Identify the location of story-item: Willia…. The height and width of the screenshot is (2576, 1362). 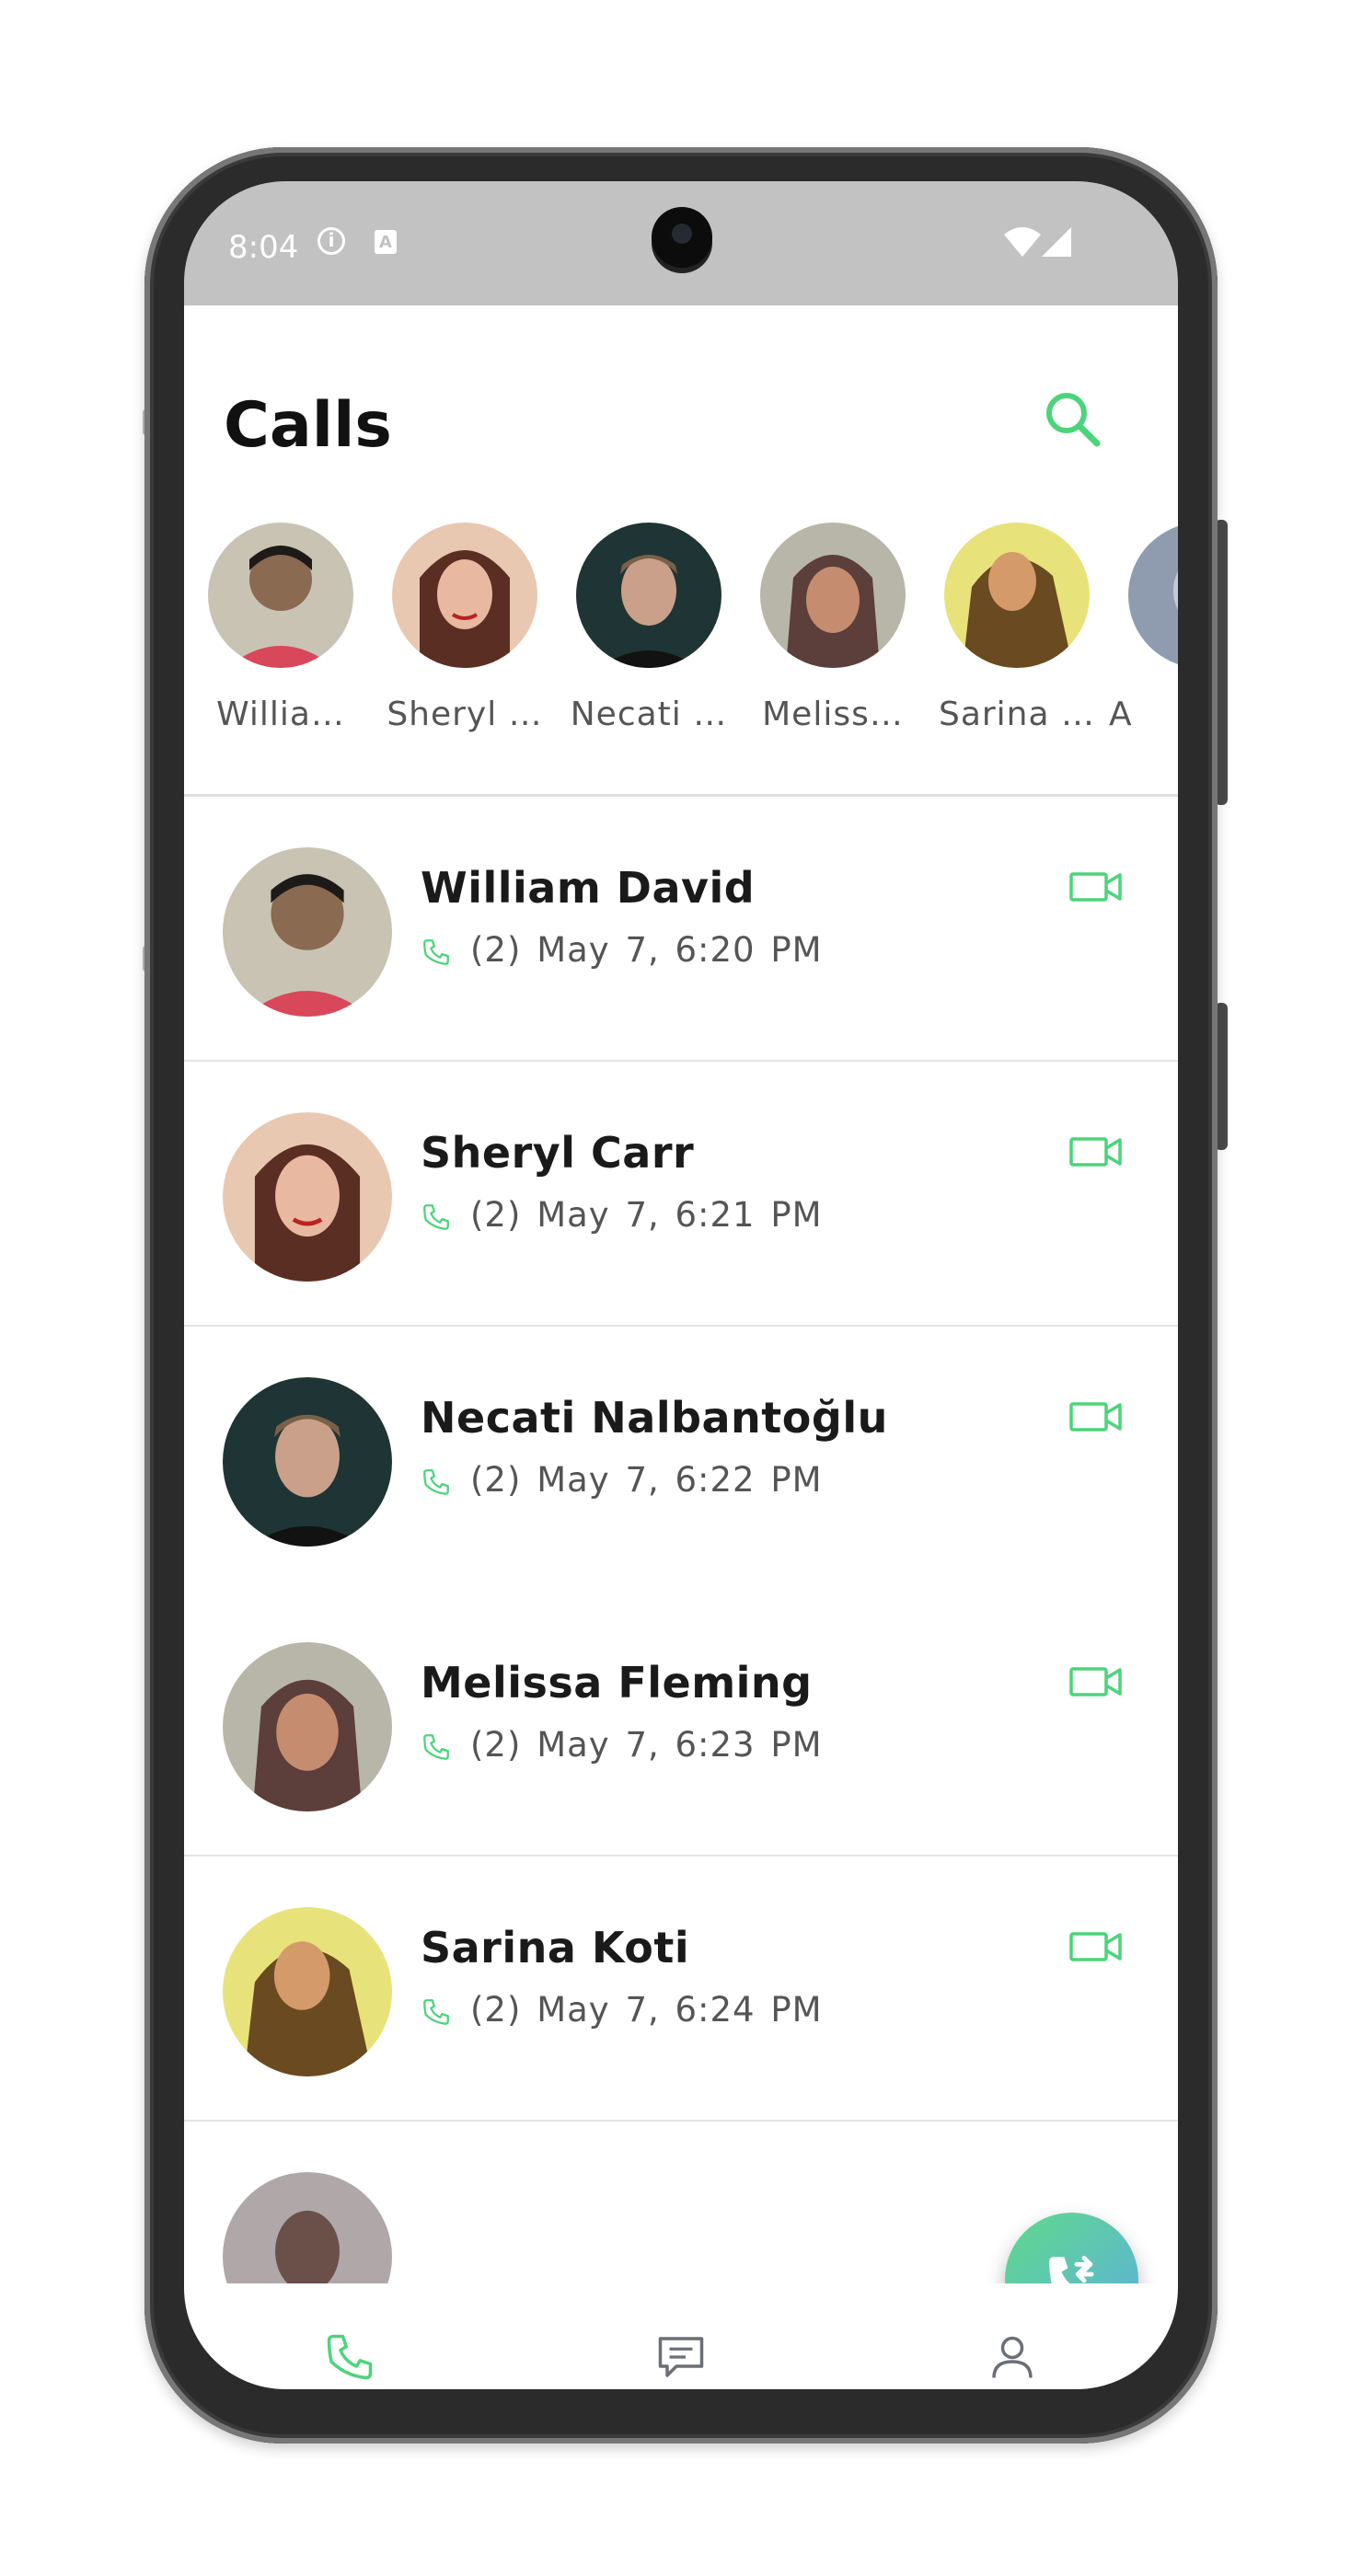
(281, 628).